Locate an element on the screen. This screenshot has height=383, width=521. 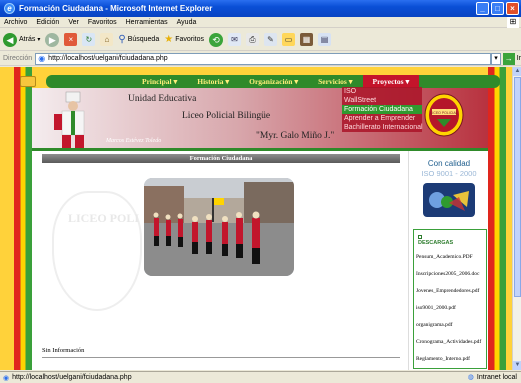
back-arrow-icon: ◀ is located at coordinates (10, 39).